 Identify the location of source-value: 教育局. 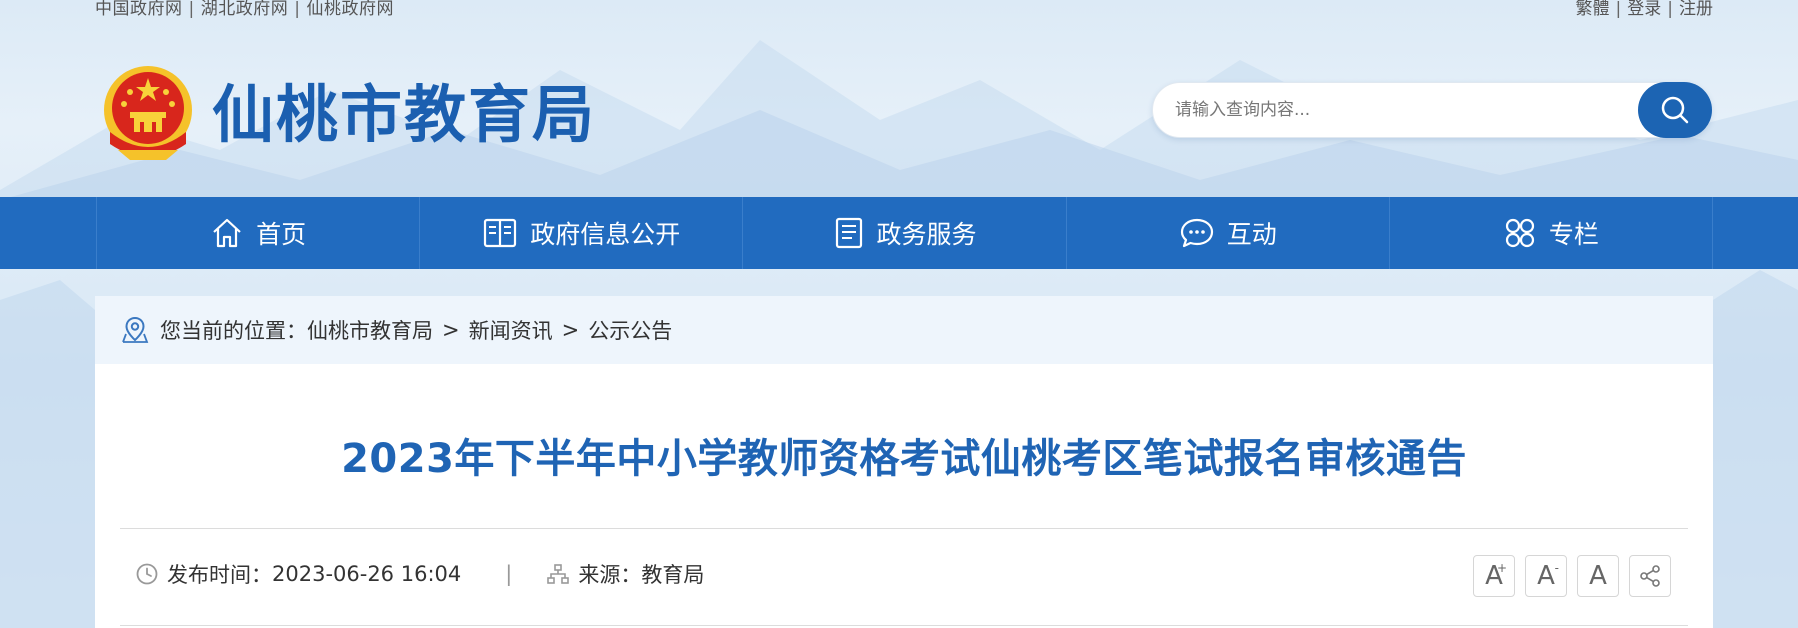
(673, 575).